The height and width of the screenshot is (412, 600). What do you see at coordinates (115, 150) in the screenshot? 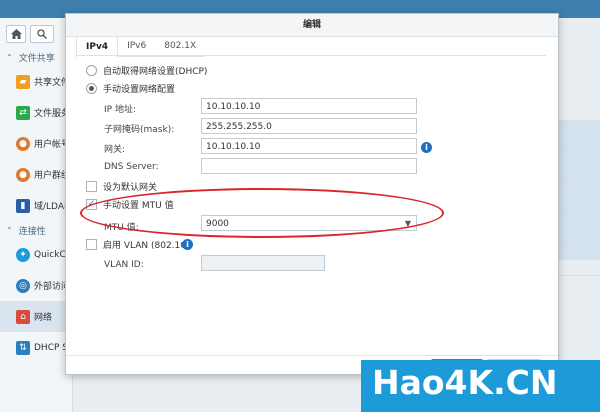
I see `gateway-label: 网关:` at bounding box center [115, 150].